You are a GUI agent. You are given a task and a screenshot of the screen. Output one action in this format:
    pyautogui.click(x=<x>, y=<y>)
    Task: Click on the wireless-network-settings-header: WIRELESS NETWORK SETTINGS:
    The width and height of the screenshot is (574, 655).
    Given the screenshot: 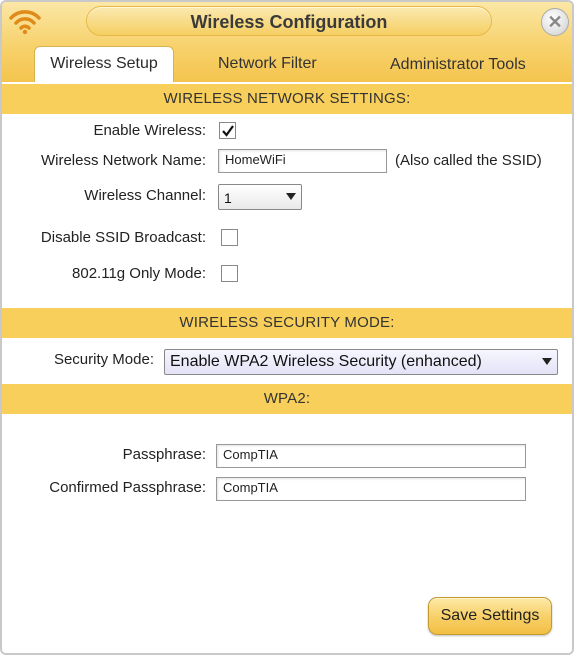 What is the action you would take?
    pyautogui.click(x=287, y=99)
    